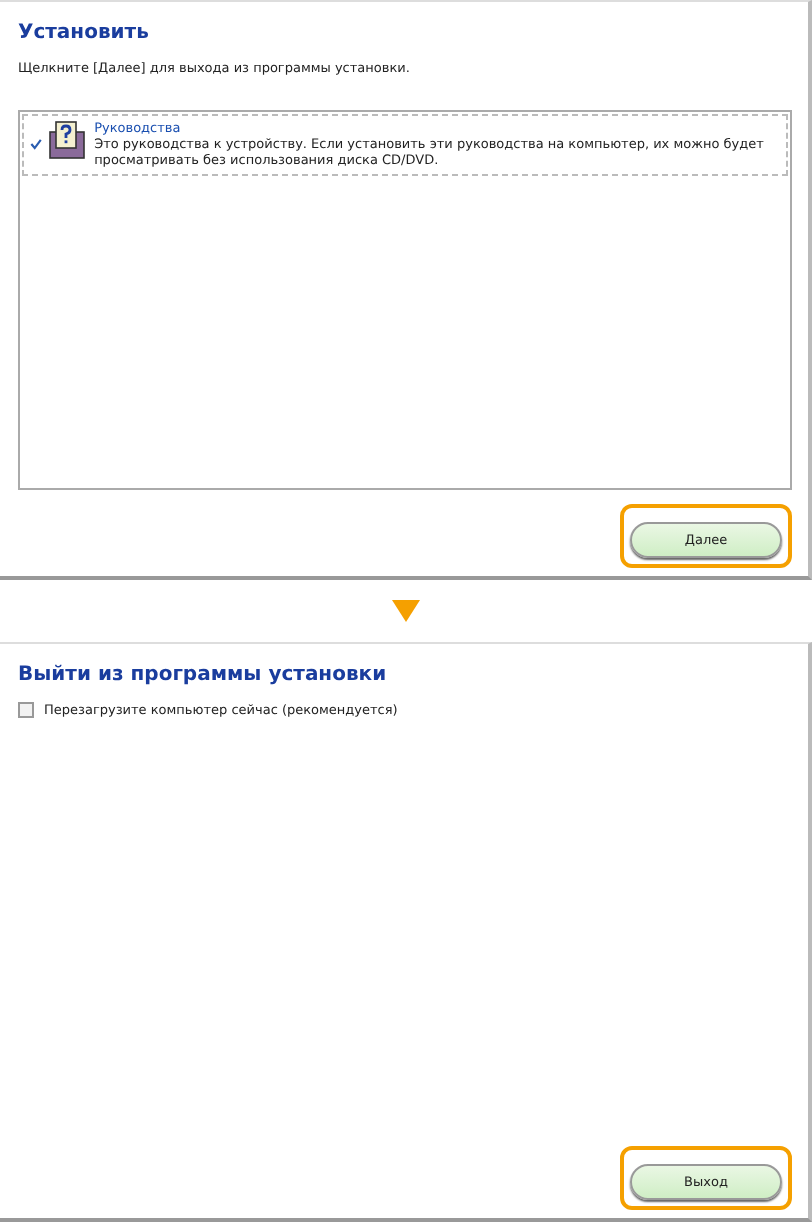  Describe the element at coordinates (203, 675) in the screenshot. I see `panel-title: Выйти из программы установки` at that location.